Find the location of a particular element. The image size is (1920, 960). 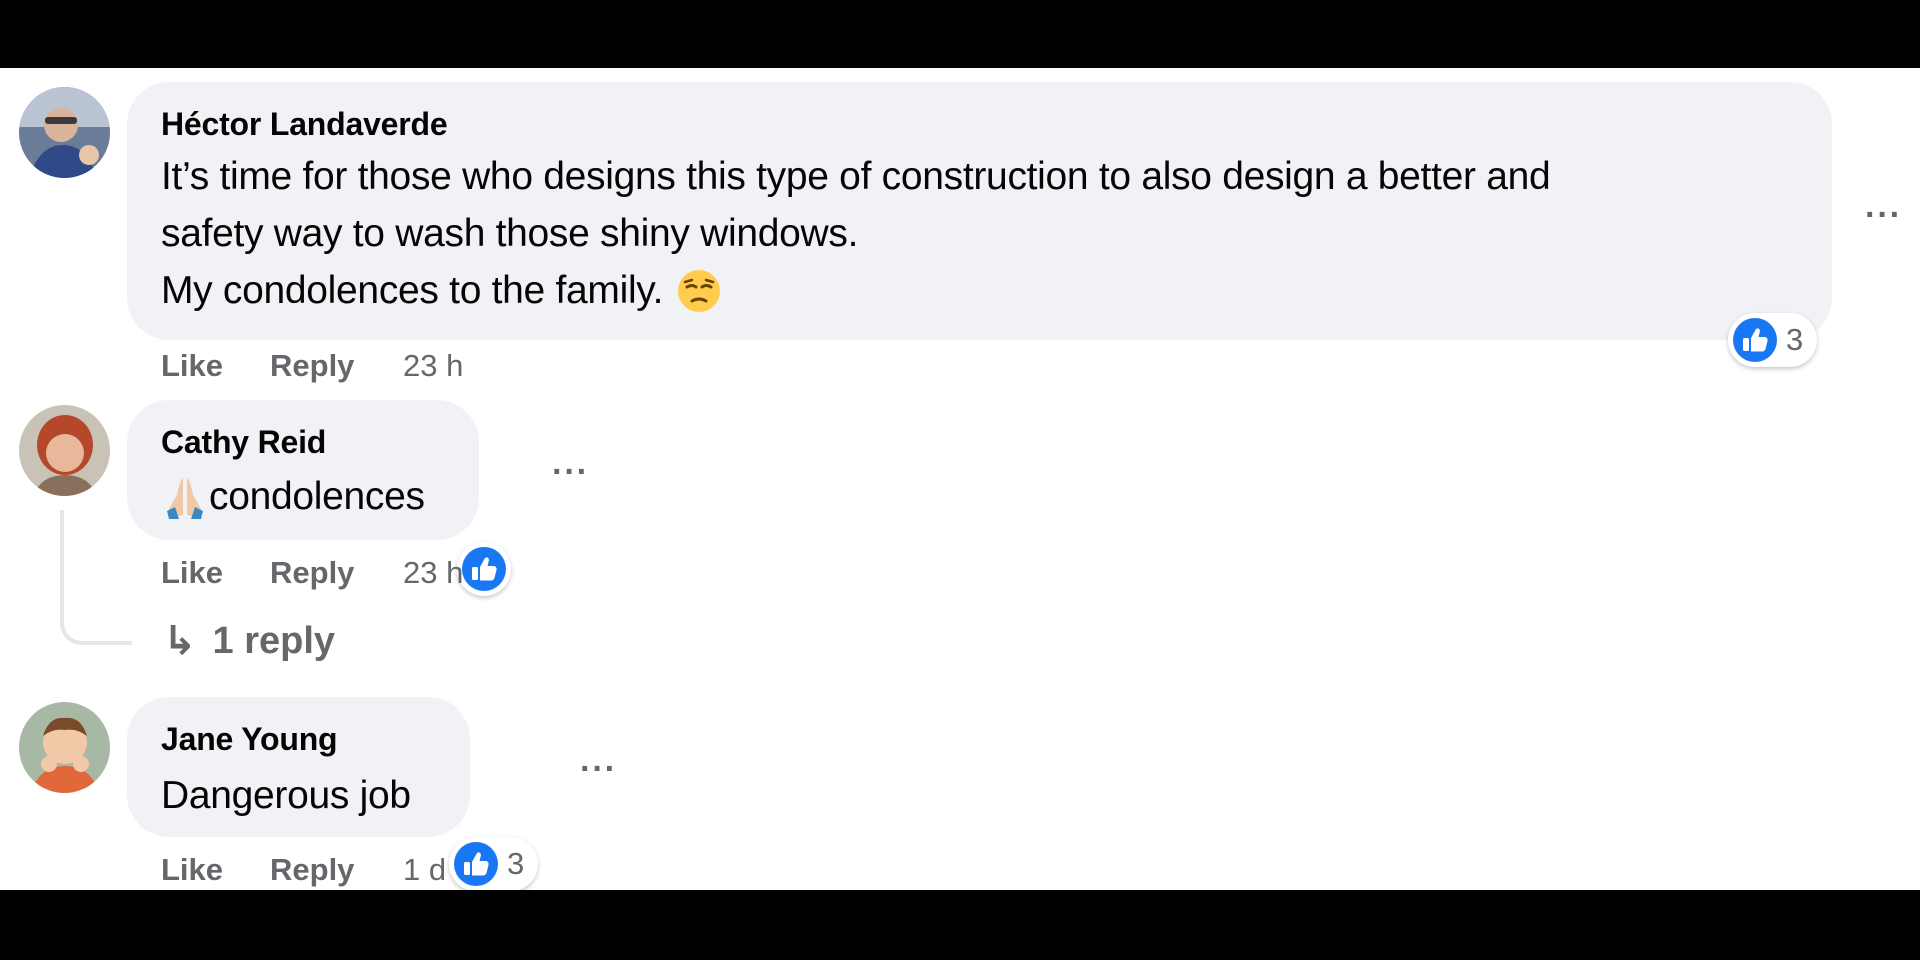

comment-author: Héctor Landaverde is located at coordinates (304, 124).